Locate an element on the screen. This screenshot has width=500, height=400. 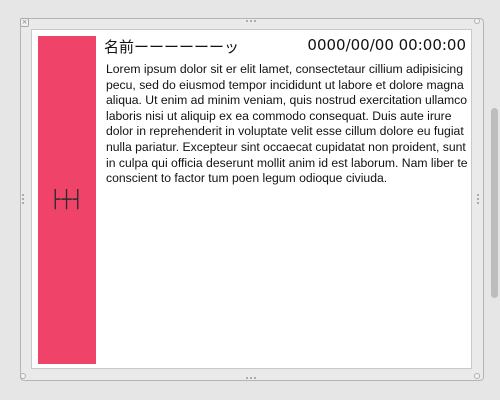
name-label: 名前ーーーーーーッ is located at coordinates (172, 47).